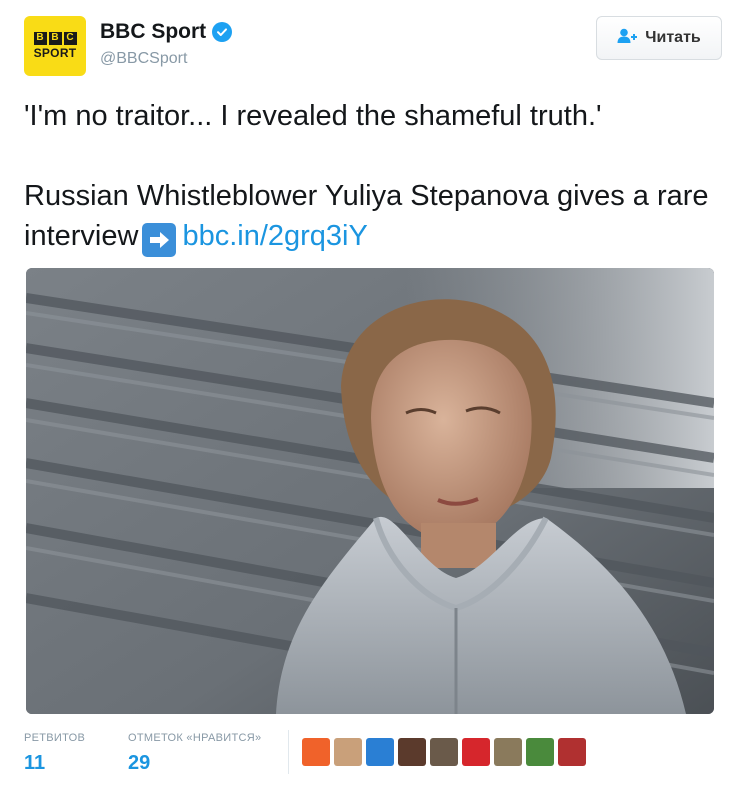 Image resolution: width=730 pixels, height=785 pixels. I want to click on tweet-header: B B C SPORT BBC Sport @BBCSport Читать, so click(373, 46).